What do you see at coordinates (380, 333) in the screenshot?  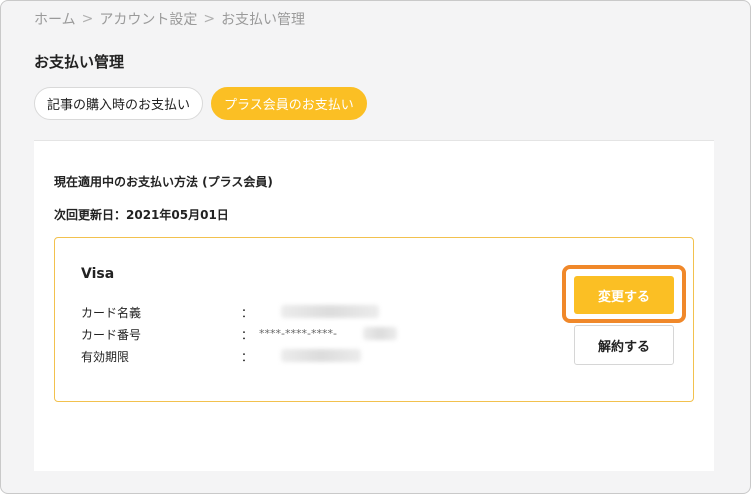 I see `card-number-last4-redacted` at bounding box center [380, 333].